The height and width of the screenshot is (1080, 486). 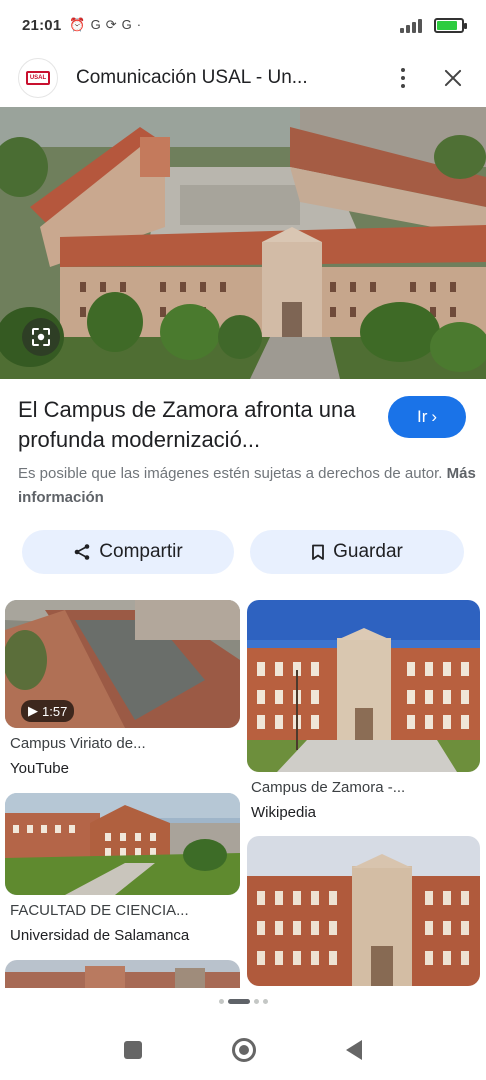 I want to click on battery-icon, so click(x=450, y=25).